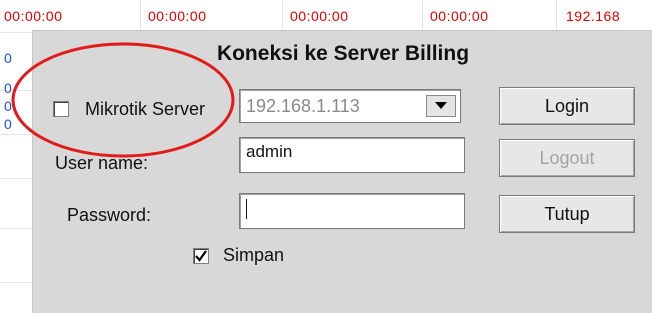 This screenshot has height=313, width=652. I want to click on username-value: admin, so click(269, 151).